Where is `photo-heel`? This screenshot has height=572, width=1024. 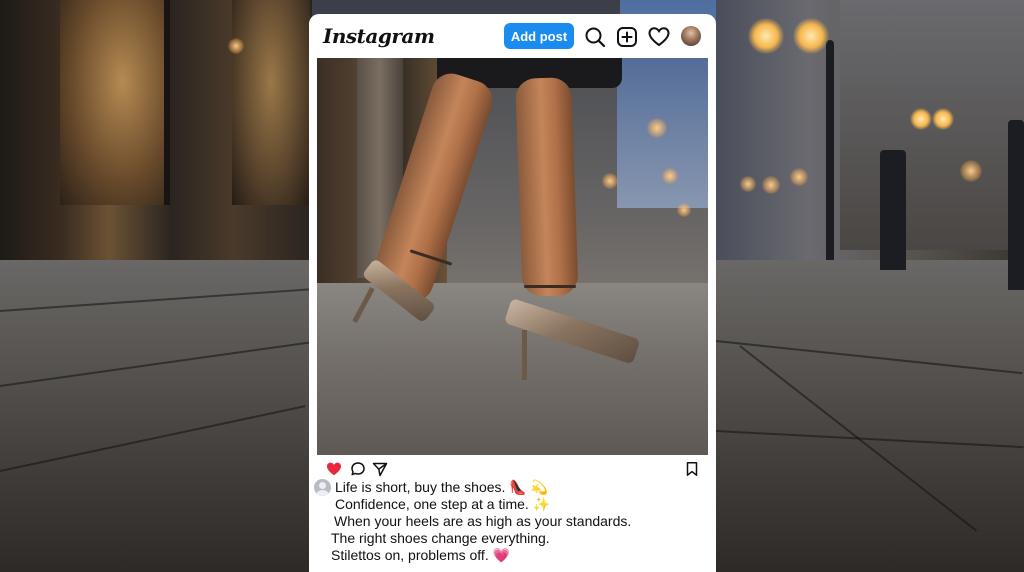
photo-heel is located at coordinates (524, 355).